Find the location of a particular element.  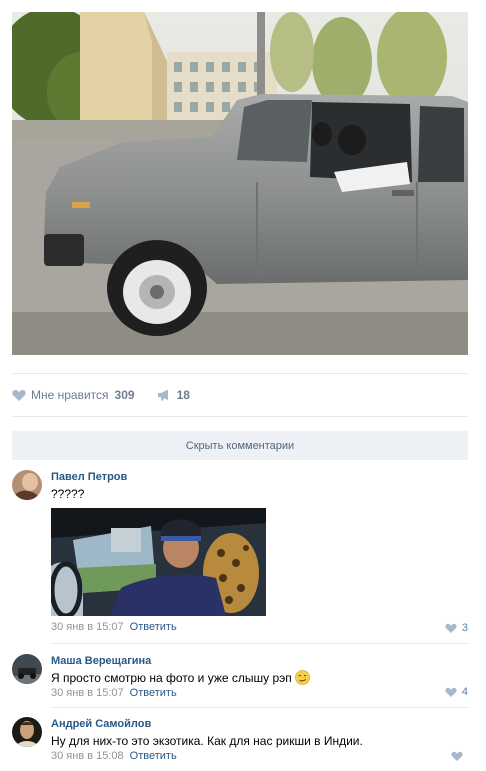

comment-like-button: 3 is located at coordinates (456, 628).